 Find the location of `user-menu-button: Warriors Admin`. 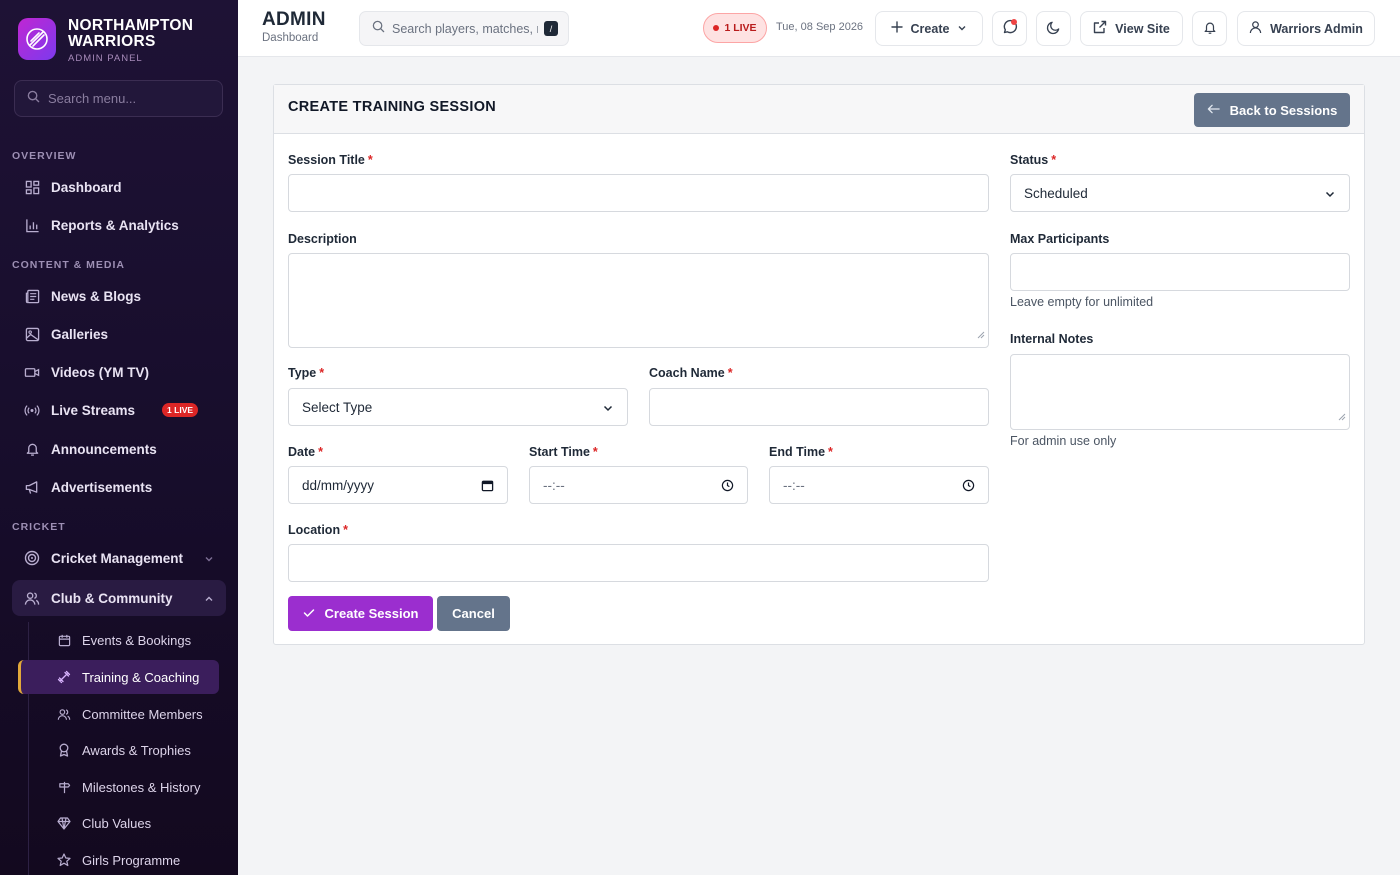

user-menu-button: Warriors Admin is located at coordinates (1306, 28).